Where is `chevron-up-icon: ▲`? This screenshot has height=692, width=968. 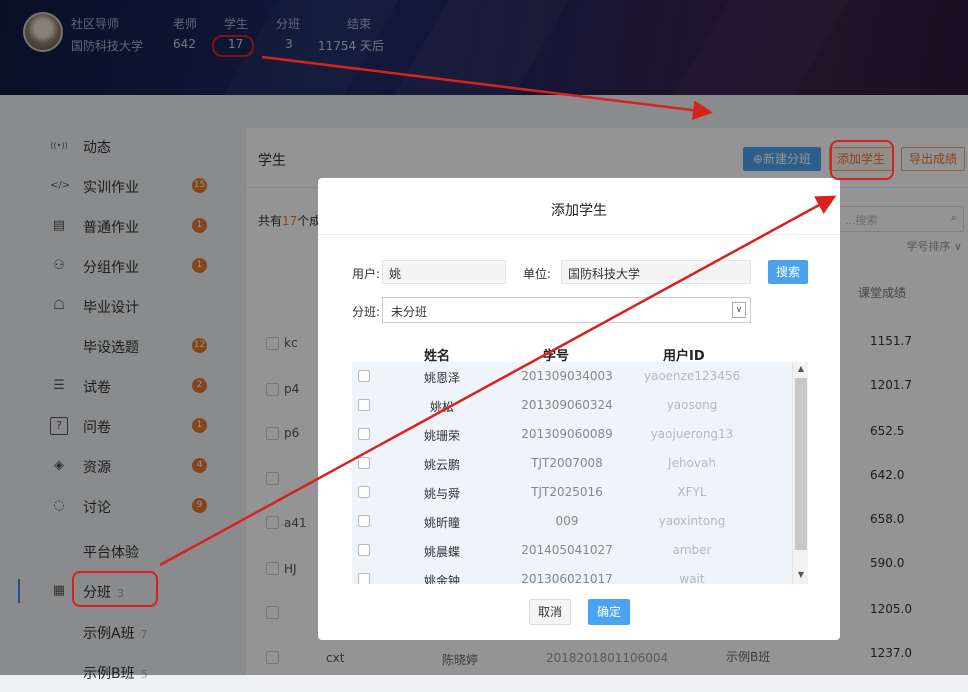
chevron-up-icon: ▲ is located at coordinates (800, 370).